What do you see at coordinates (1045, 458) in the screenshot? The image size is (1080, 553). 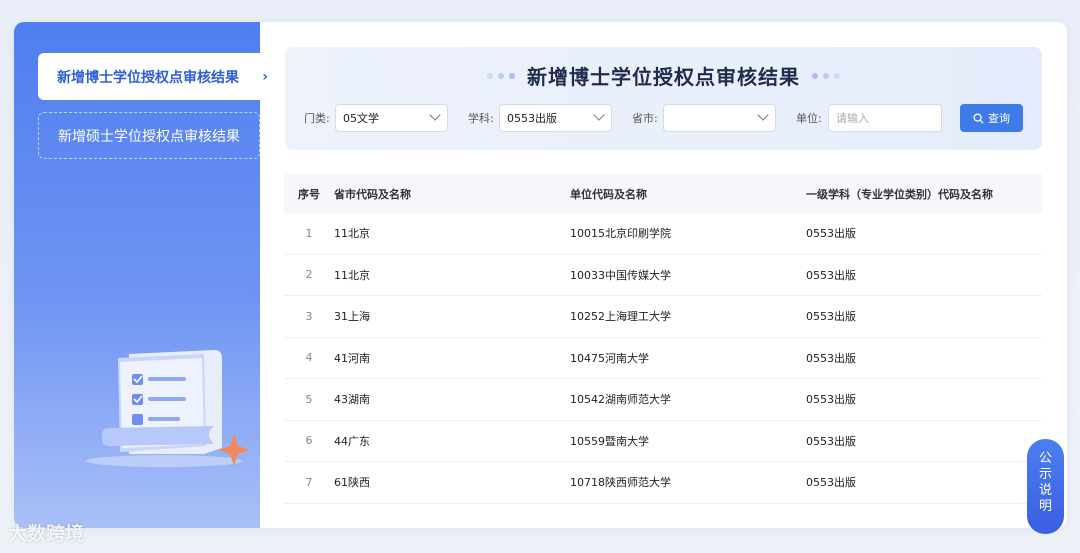 I see `notice-char: 公` at bounding box center [1045, 458].